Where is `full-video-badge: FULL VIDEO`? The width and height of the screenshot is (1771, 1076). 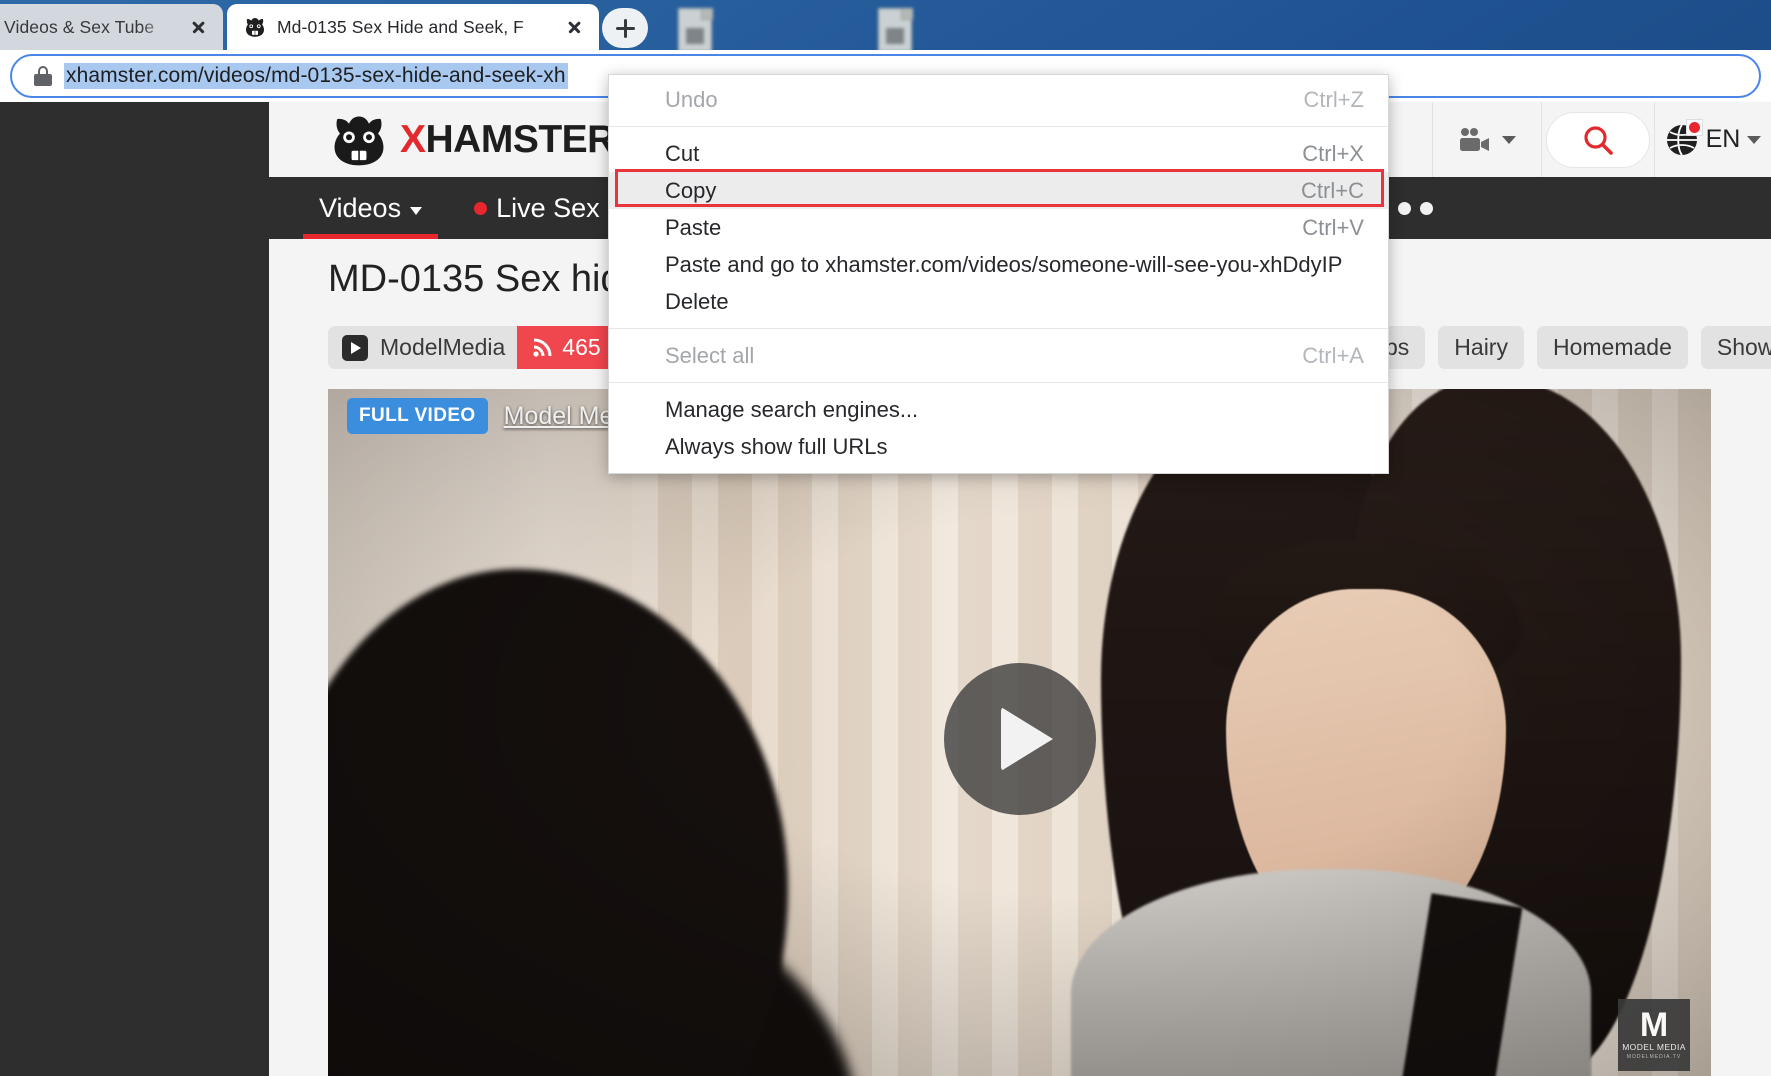 full-video-badge: FULL VIDEO is located at coordinates (417, 416).